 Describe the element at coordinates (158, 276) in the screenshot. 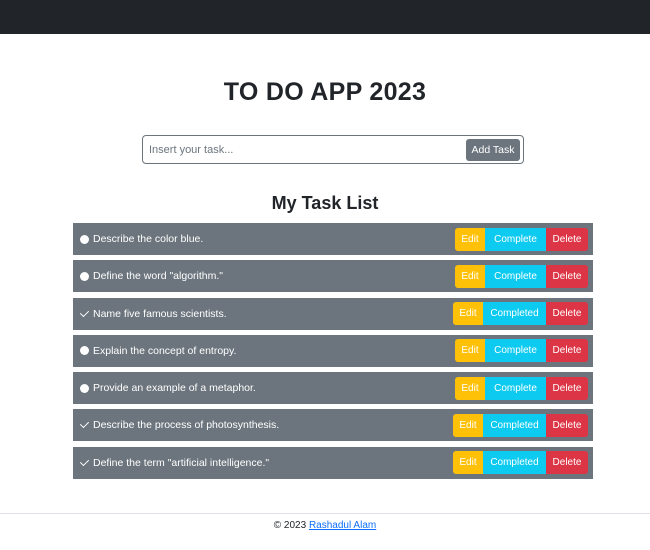

I see `task-text: Define the word "algorithm."` at that location.